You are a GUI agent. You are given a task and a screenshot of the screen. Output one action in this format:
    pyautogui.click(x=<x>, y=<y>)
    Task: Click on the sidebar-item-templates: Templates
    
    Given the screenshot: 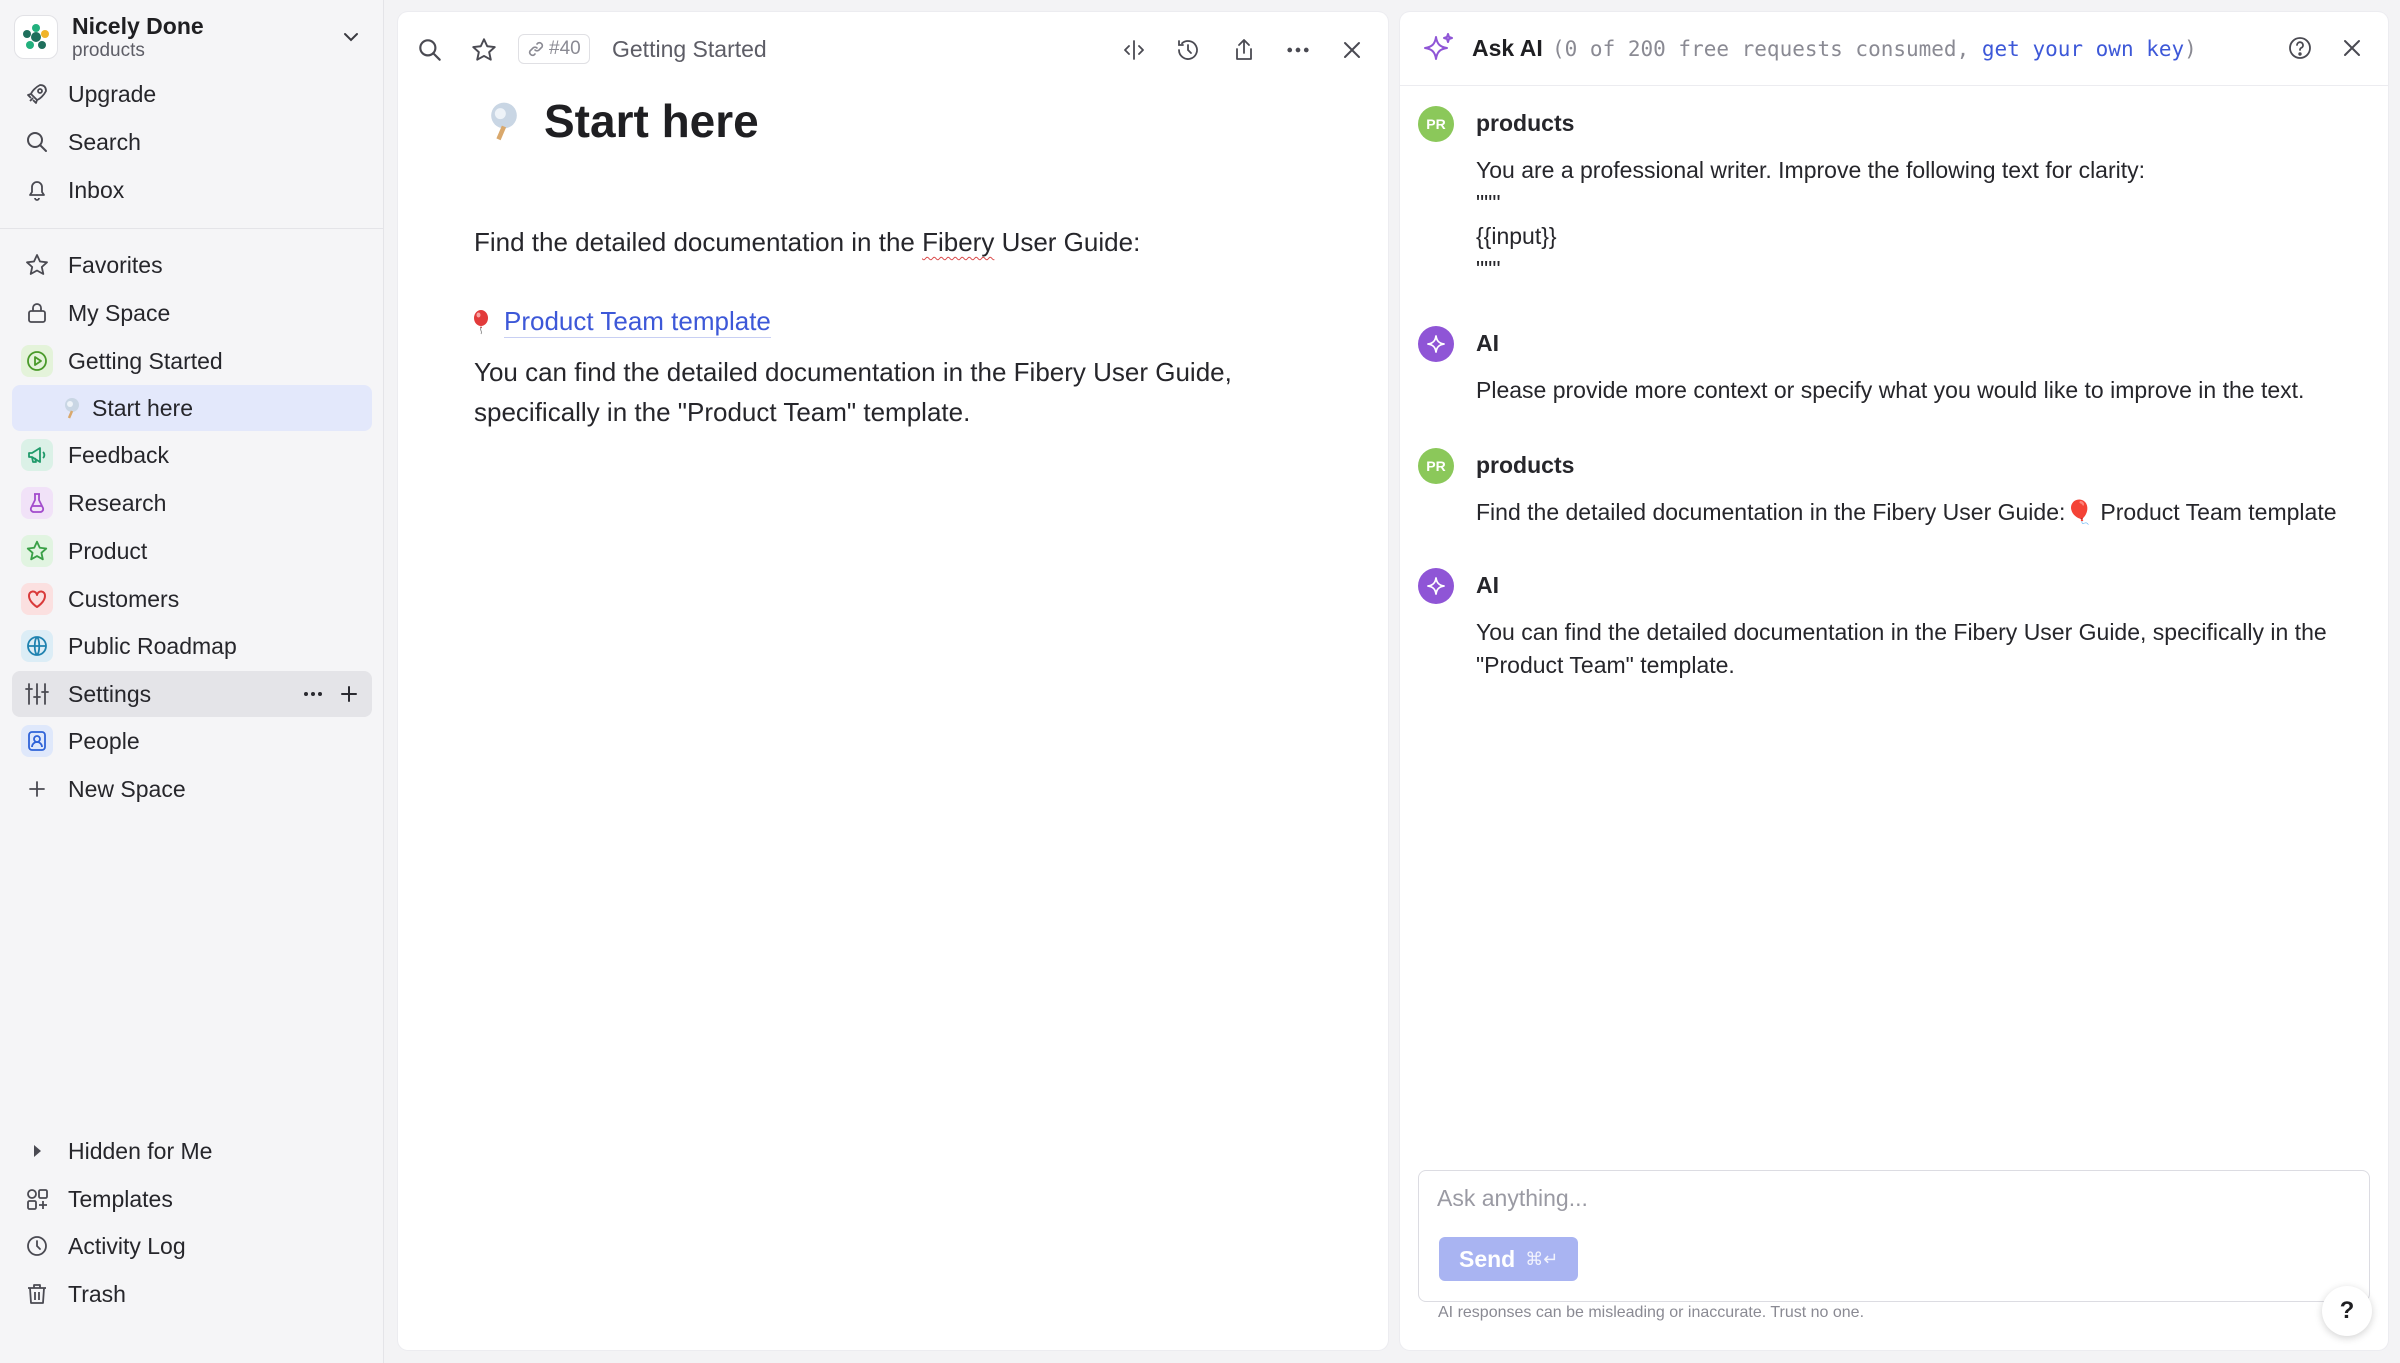 What is the action you would take?
    pyautogui.click(x=192, y=1199)
    